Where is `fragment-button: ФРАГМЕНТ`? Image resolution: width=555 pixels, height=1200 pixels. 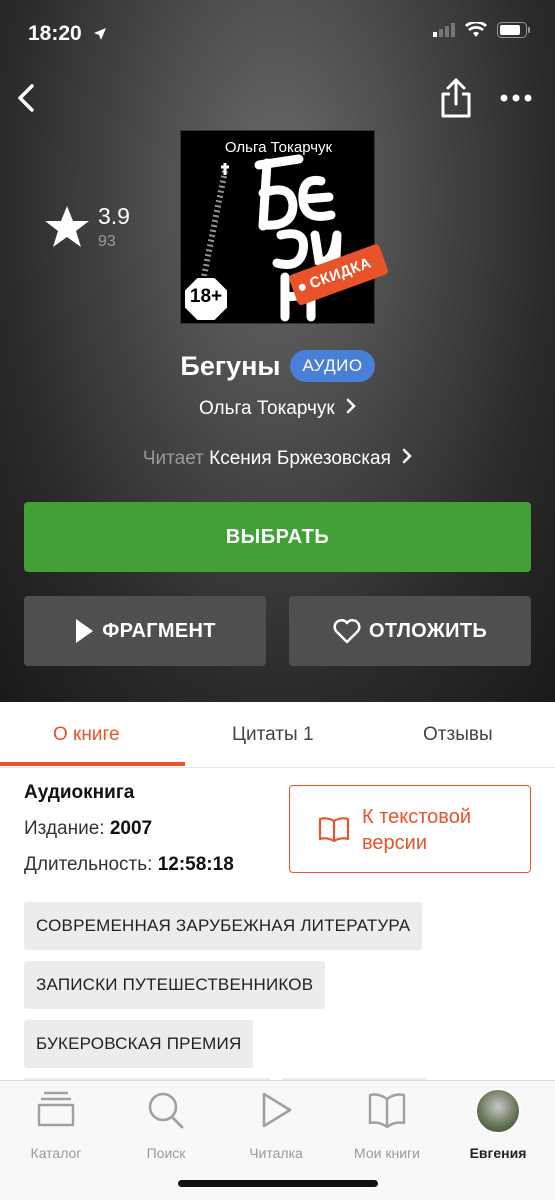 fragment-button: ФРАГМЕНТ is located at coordinates (145, 631).